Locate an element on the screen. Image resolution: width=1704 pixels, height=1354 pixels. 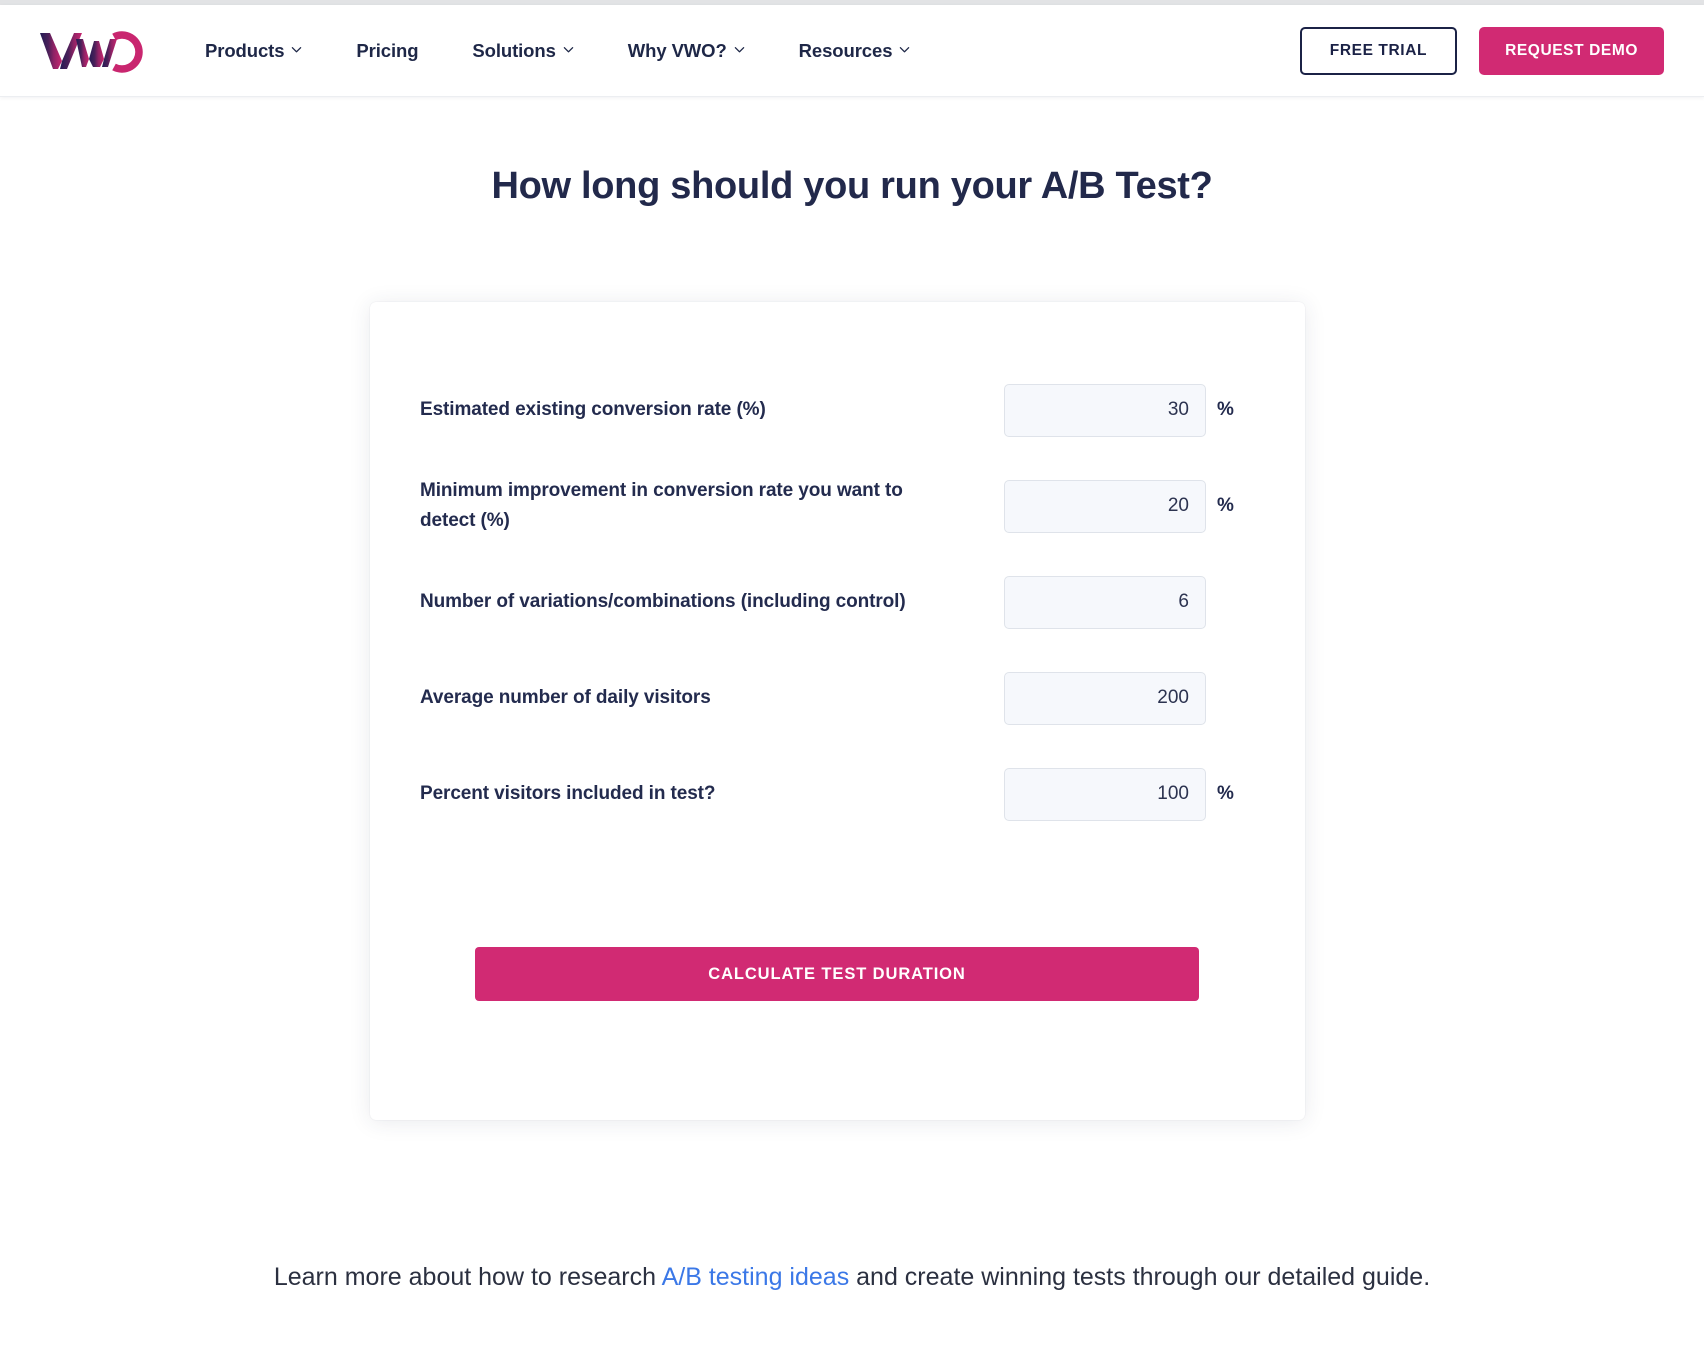
label-existing-conversion-rate: Estimated existing conversion rate (%) is located at coordinates (593, 410).